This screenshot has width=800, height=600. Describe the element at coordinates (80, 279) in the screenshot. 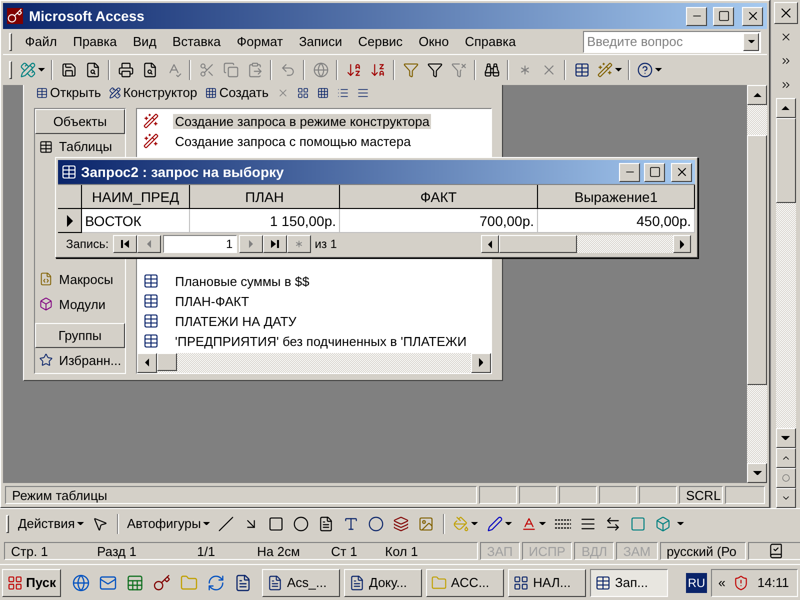

I see `object-type-item: Макросы` at that location.